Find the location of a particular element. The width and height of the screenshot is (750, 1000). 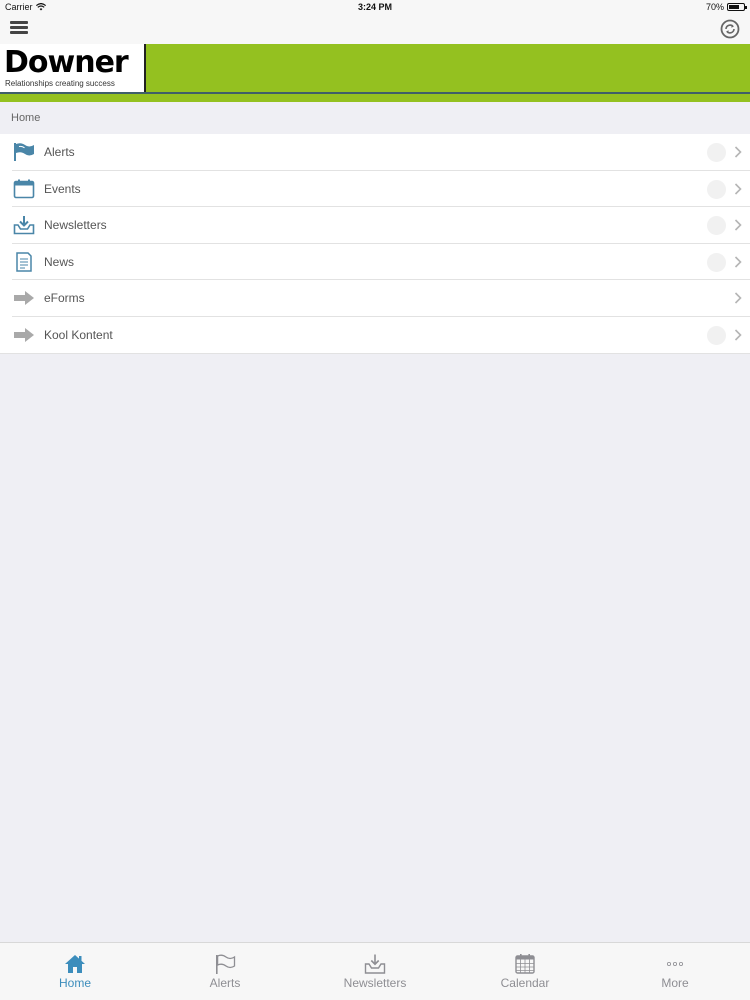

battery-icon is located at coordinates (737, 7).